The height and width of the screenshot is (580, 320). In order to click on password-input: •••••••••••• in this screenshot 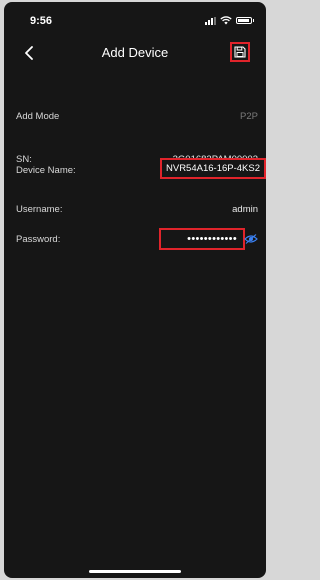, I will do `click(202, 239)`.